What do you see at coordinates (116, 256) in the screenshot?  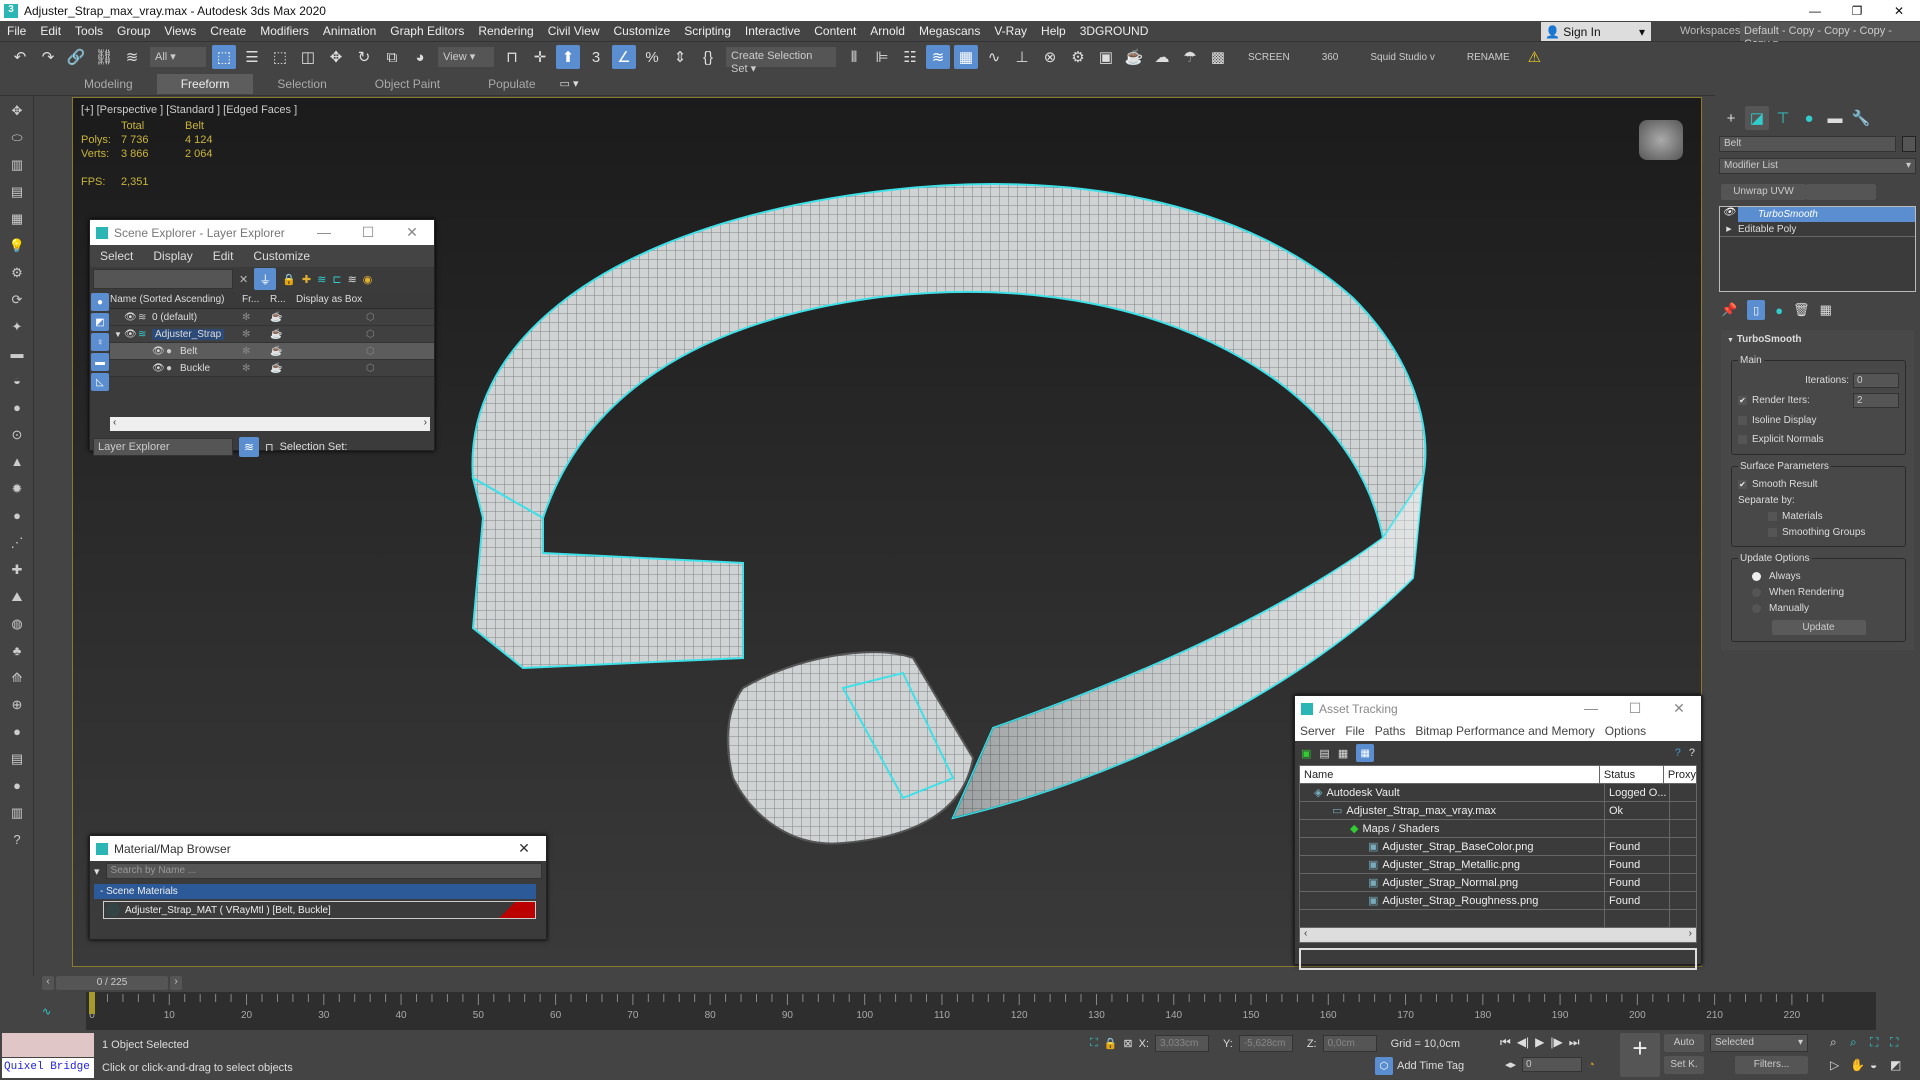 I see `menu-select: Select` at bounding box center [116, 256].